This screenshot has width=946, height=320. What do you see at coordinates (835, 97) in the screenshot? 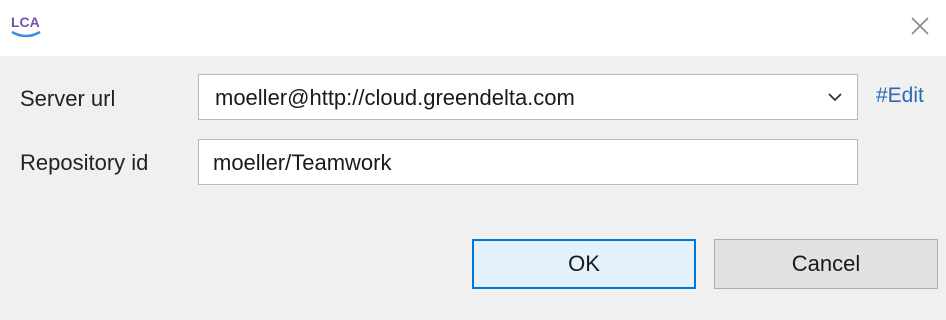
I see `chevron-down-icon` at bounding box center [835, 97].